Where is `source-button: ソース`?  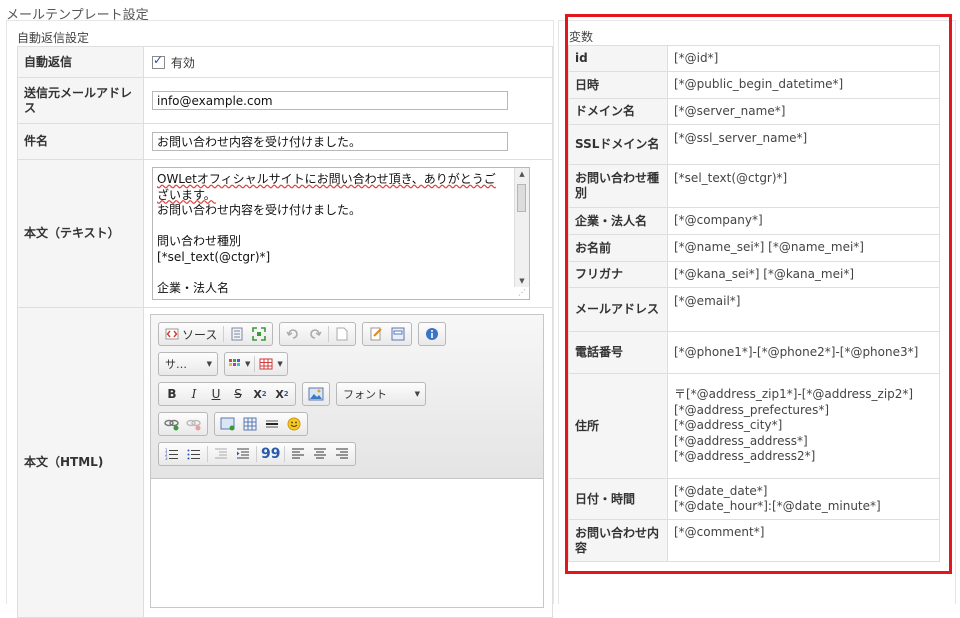 source-button: ソース is located at coordinates (191, 334).